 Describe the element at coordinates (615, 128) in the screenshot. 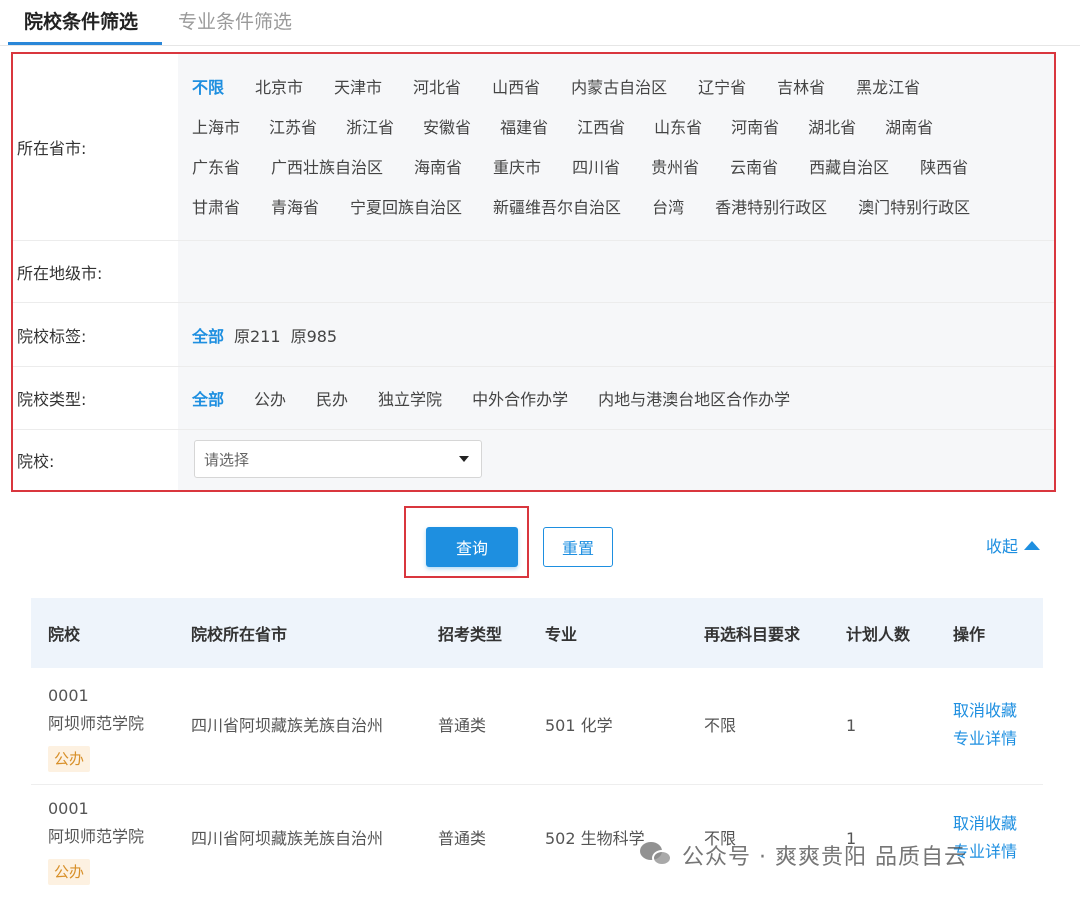

I see `province-option: 江西省` at that location.